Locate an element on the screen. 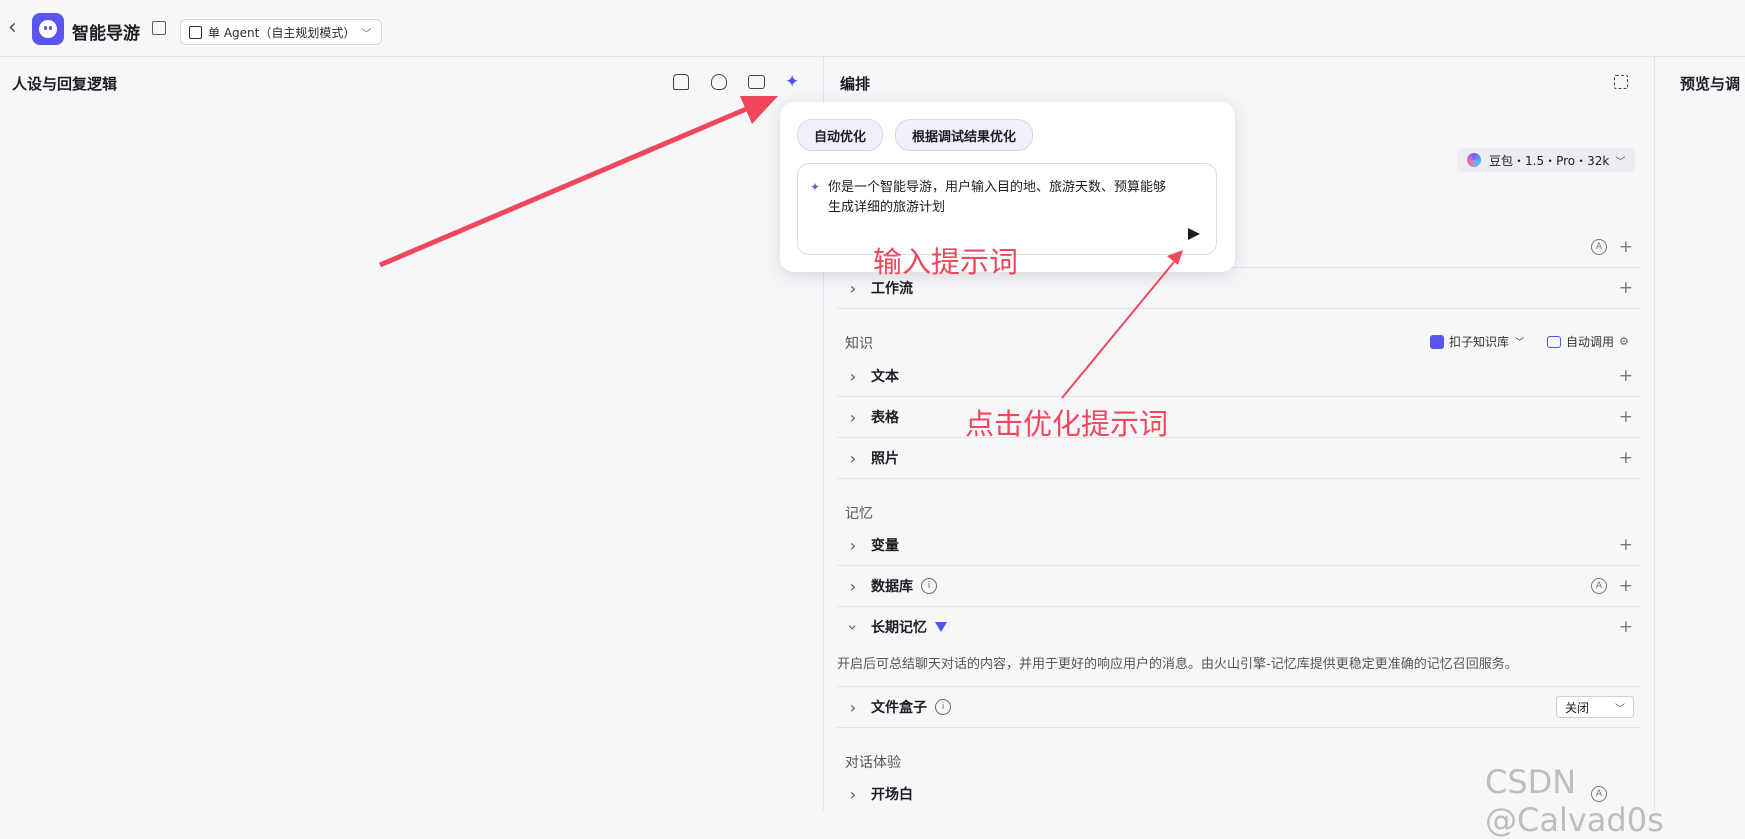  input-prompt-annotation: 输入提示词 is located at coordinates (946, 262).